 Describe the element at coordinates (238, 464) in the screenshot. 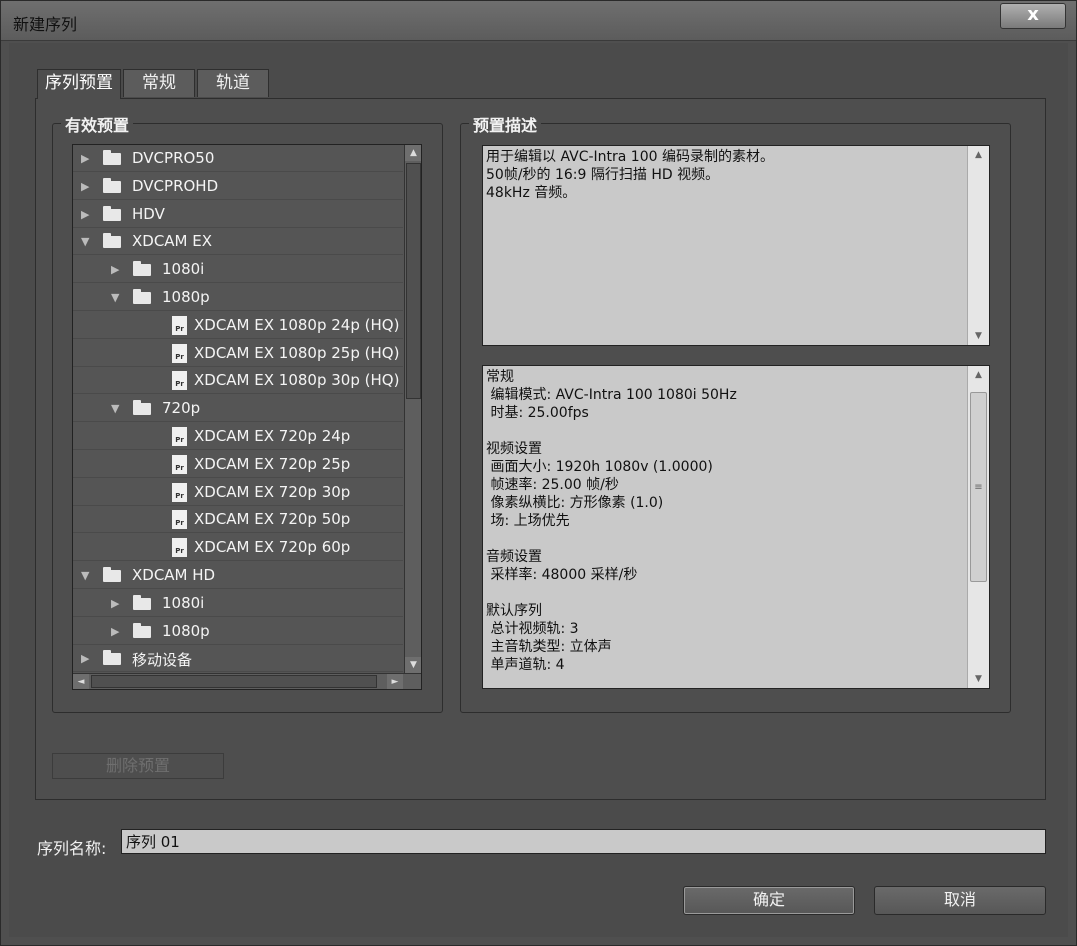

I see `preset-item: Pr XDCAM EX 720p 25p` at that location.